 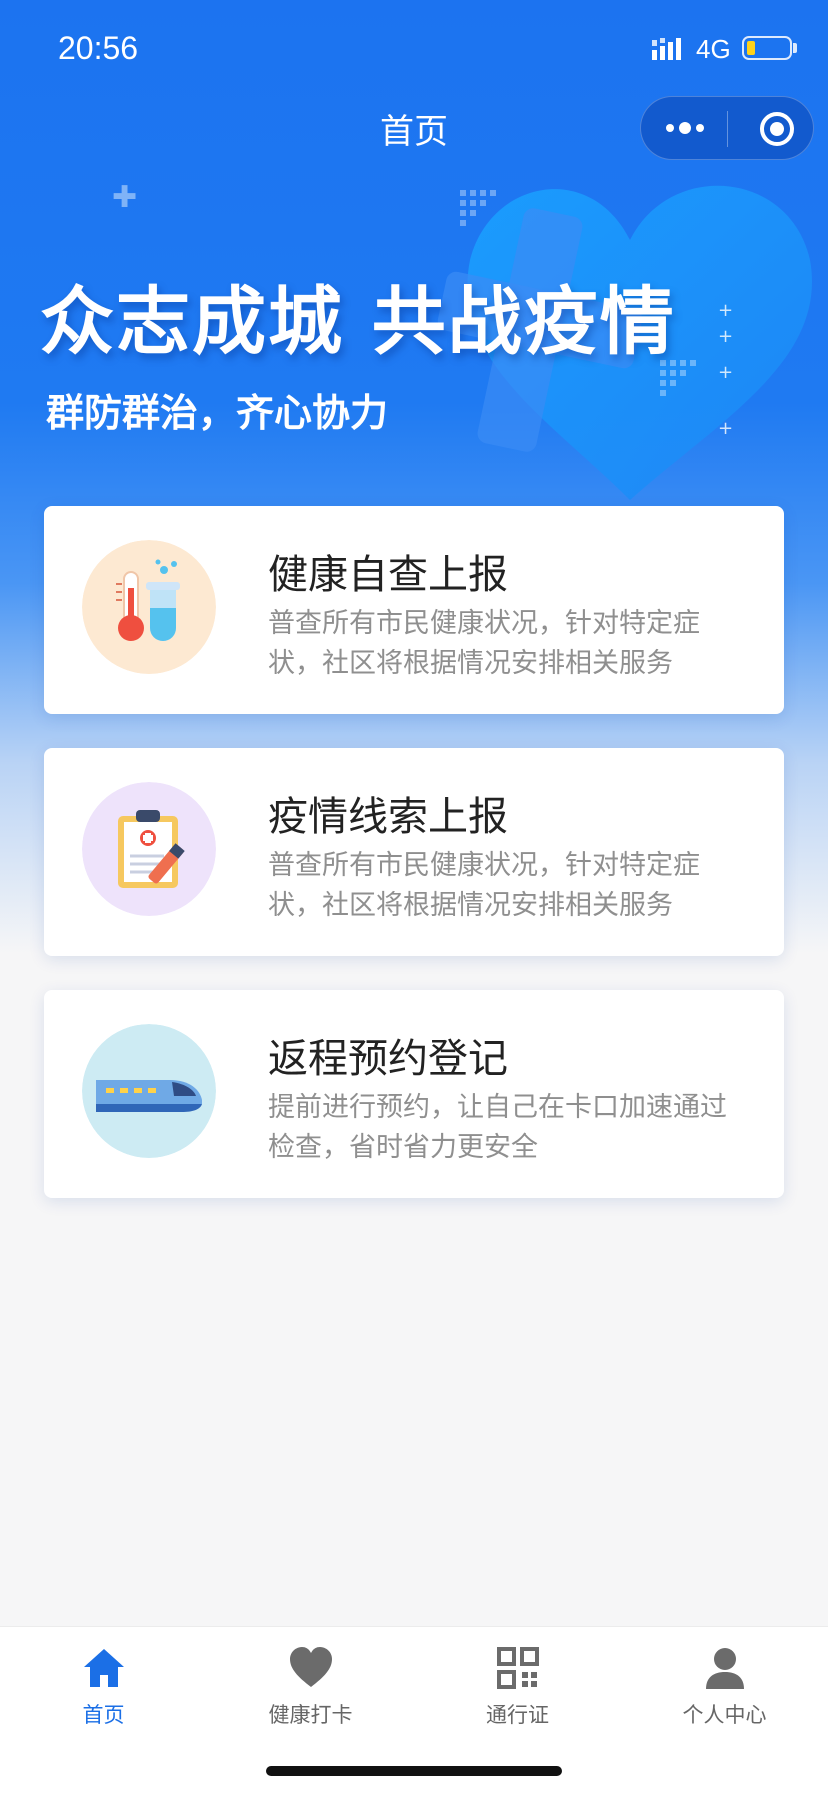 What do you see at coordinates (125, 197) in the screenshot?
I see `plus-decoration-icon: ✚` at bounding box center [125, 197].